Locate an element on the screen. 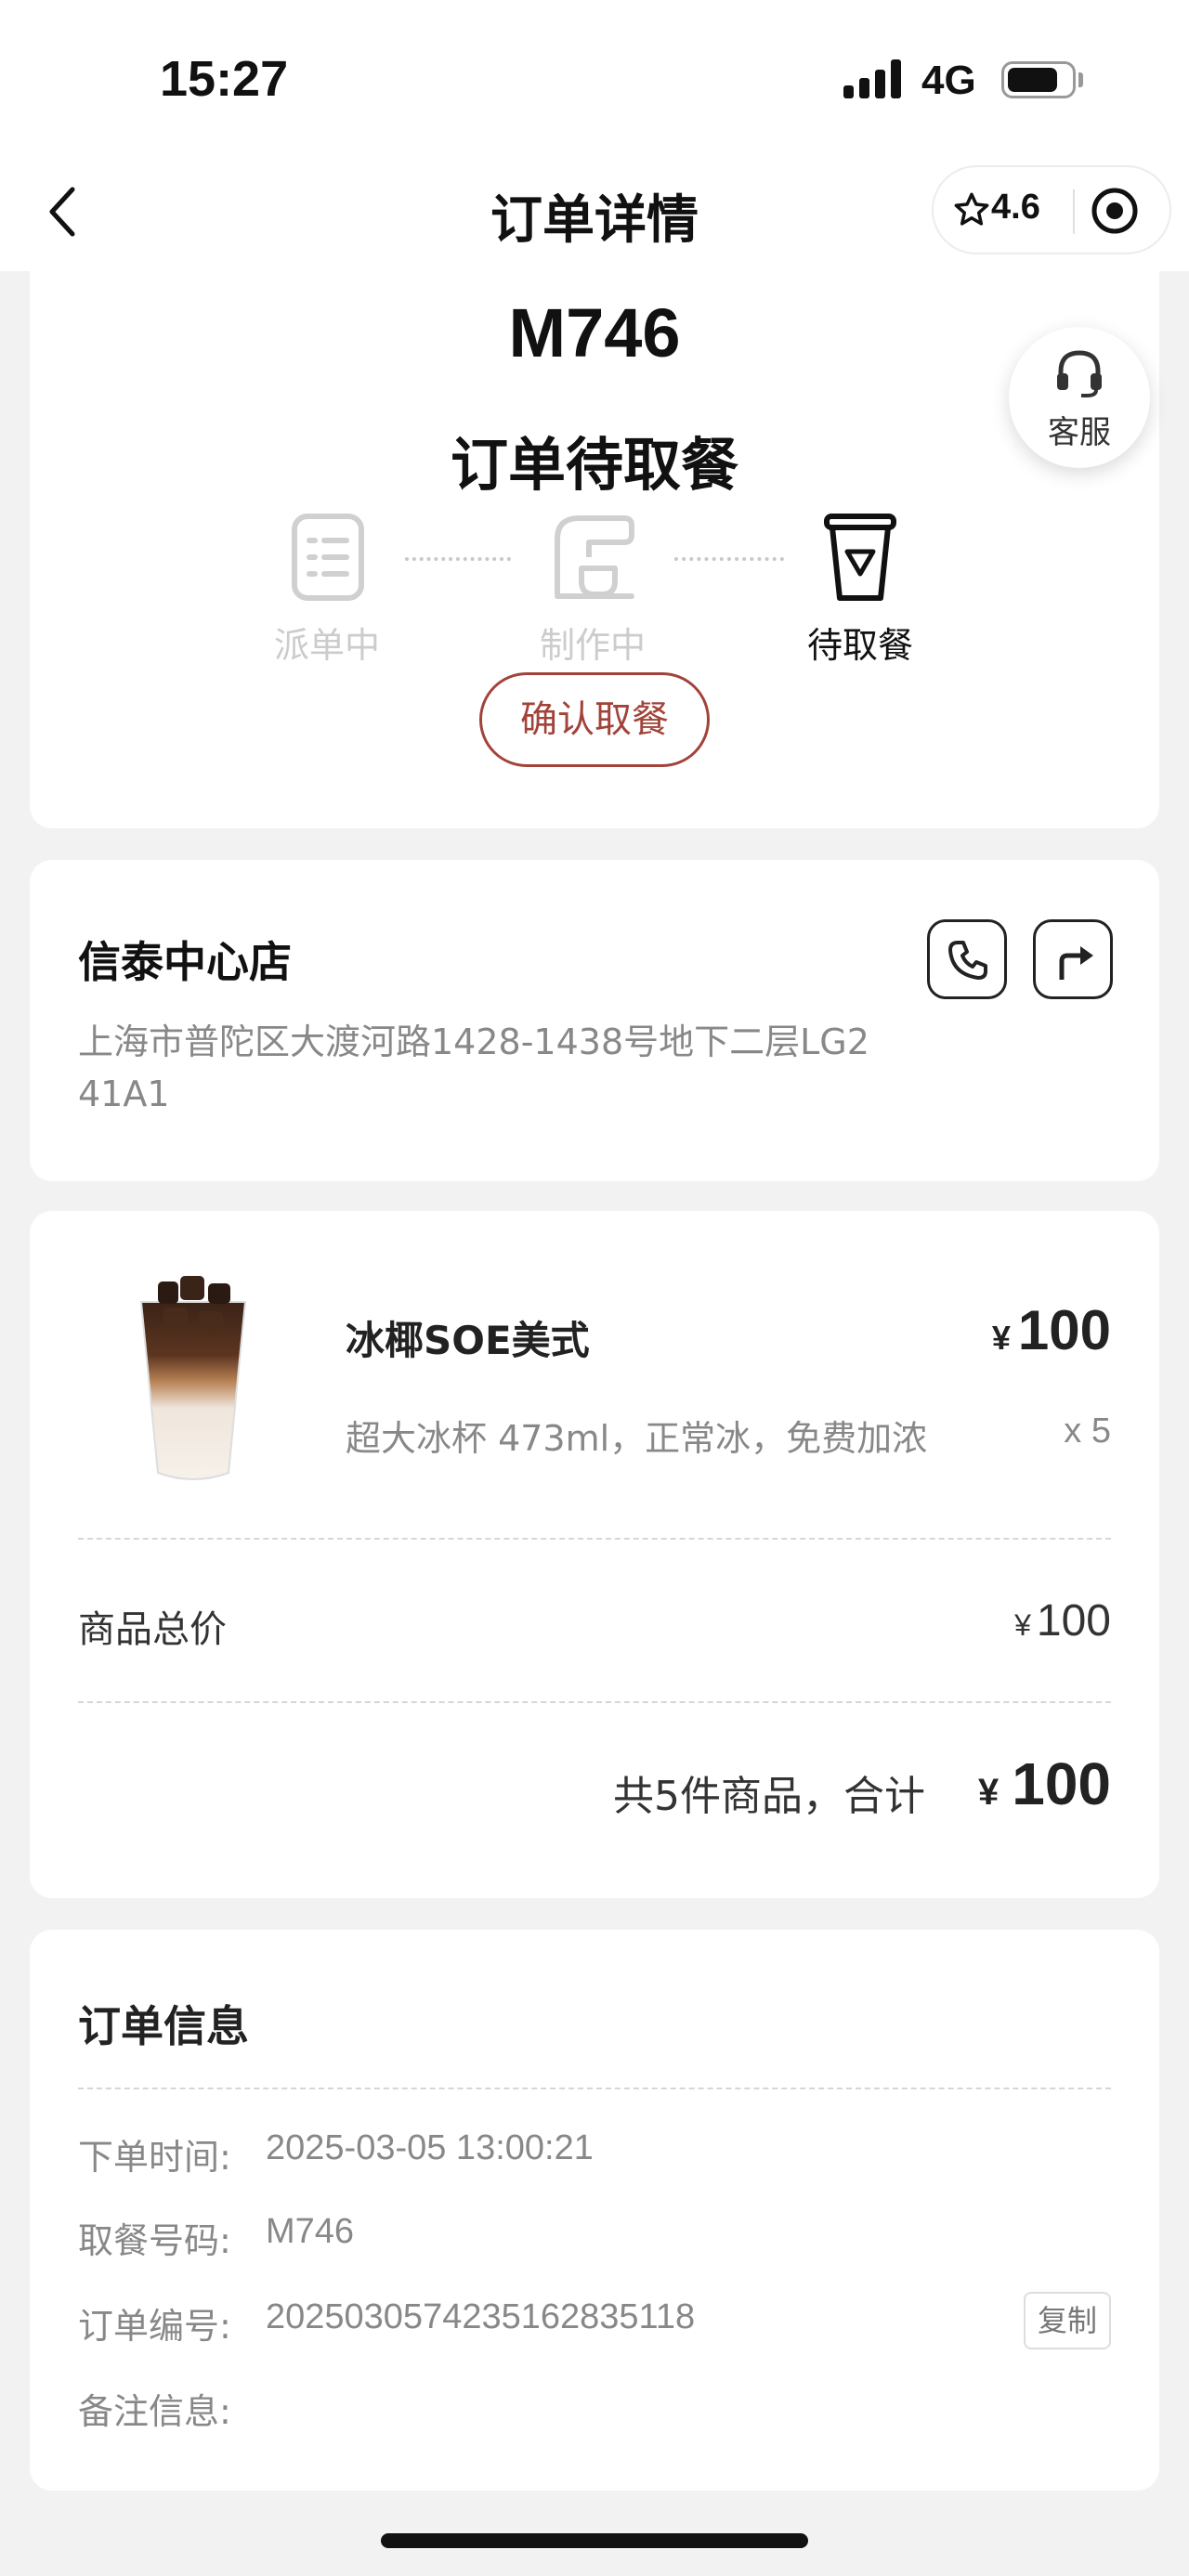  signal-icon is located at coordinates (873, 78).